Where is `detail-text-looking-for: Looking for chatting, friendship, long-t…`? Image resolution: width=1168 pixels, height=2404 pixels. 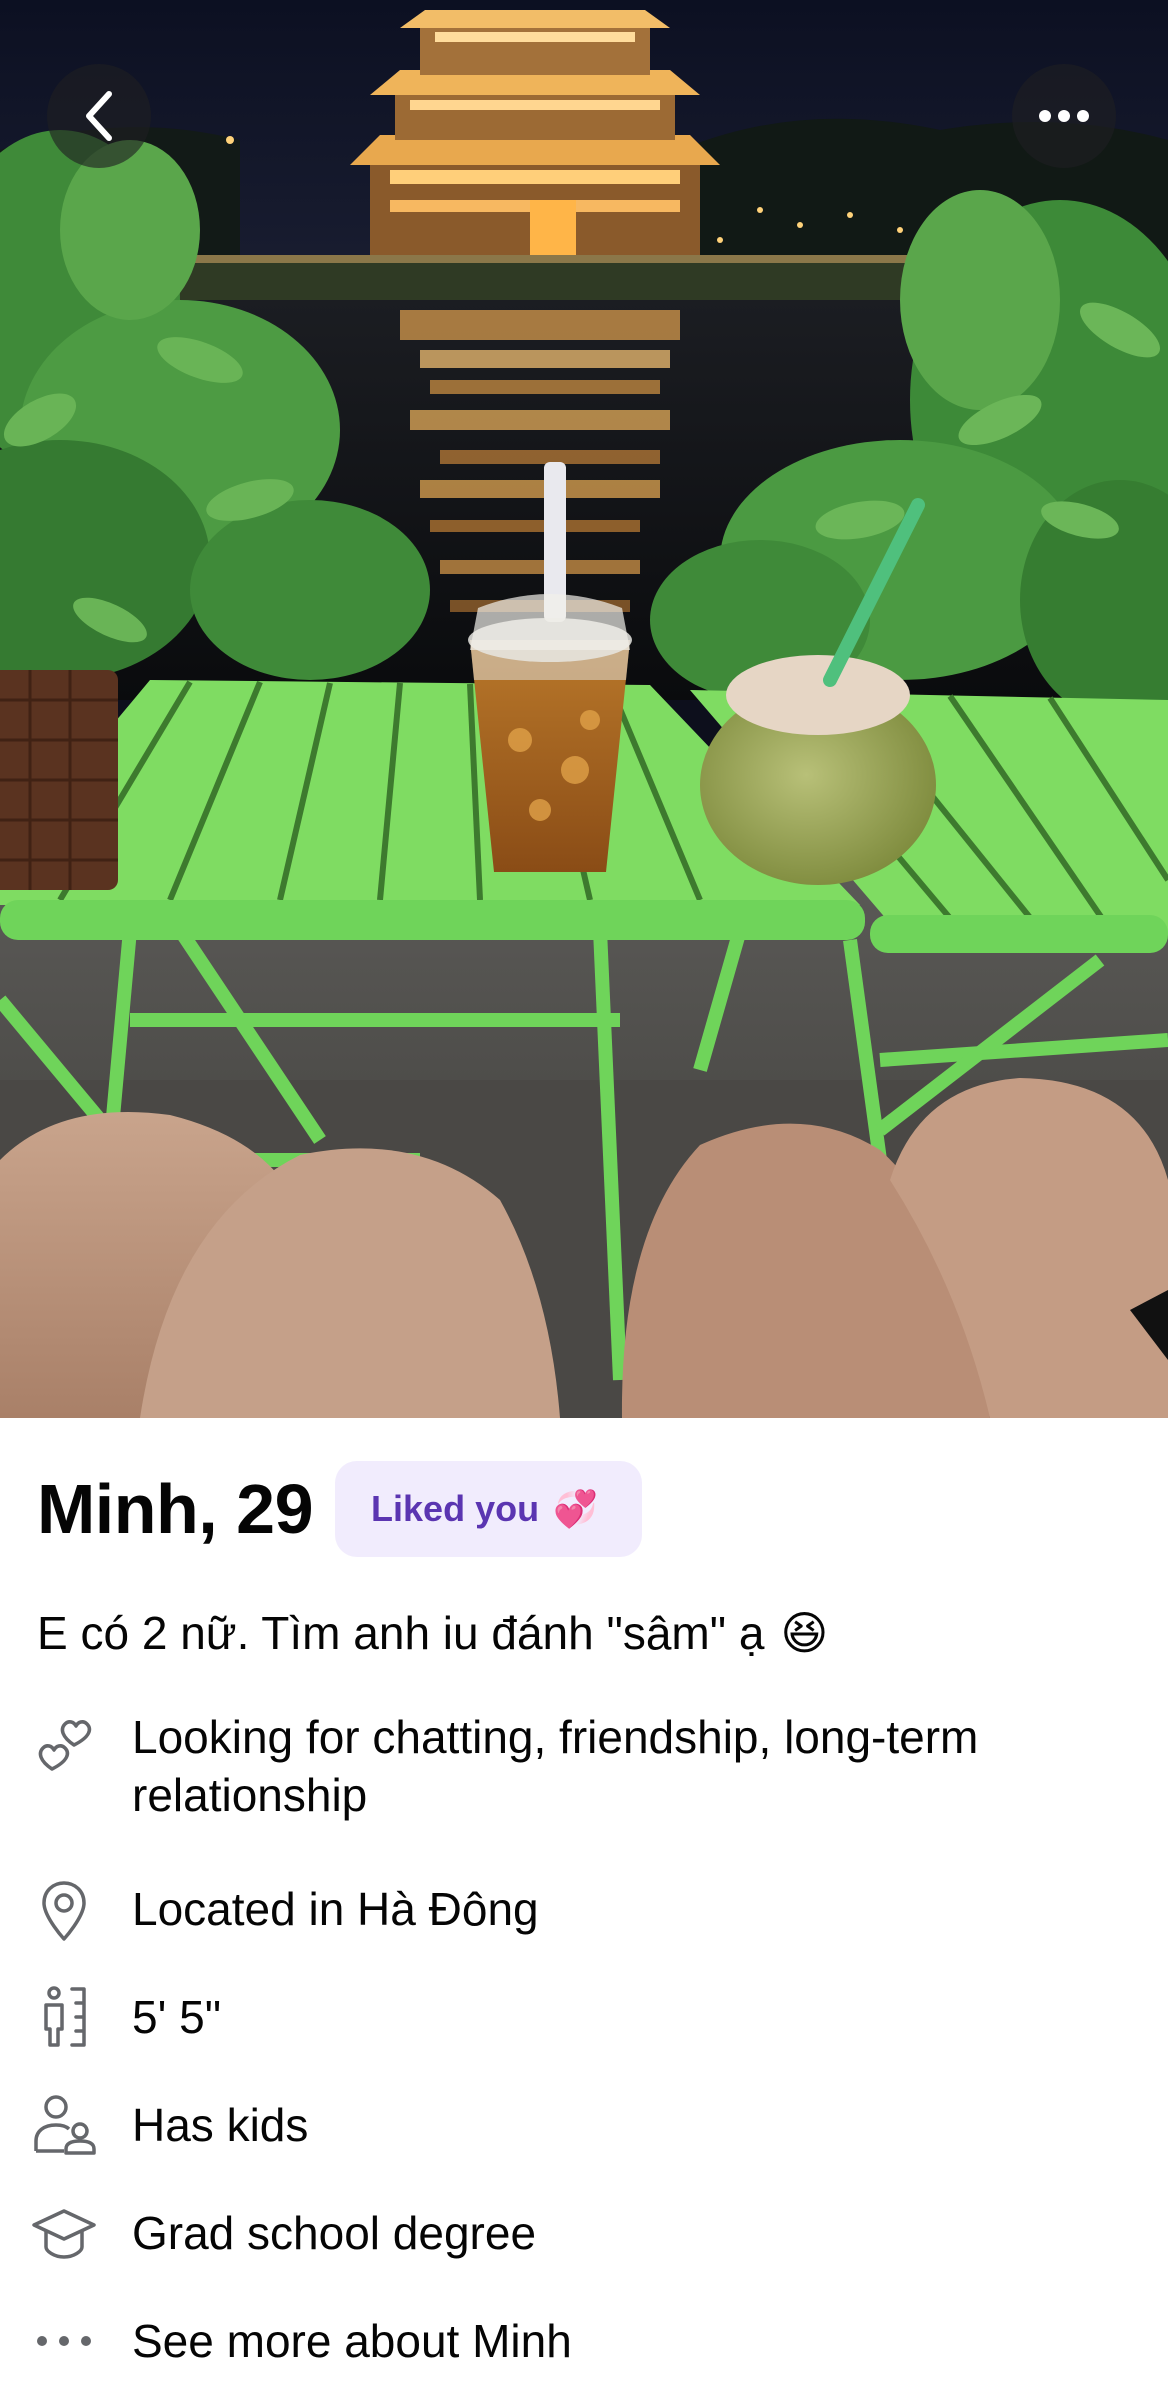 detail-text-looking-for: Looking for chatting, friendship, long-t… is located at coordinates (555, 1766).